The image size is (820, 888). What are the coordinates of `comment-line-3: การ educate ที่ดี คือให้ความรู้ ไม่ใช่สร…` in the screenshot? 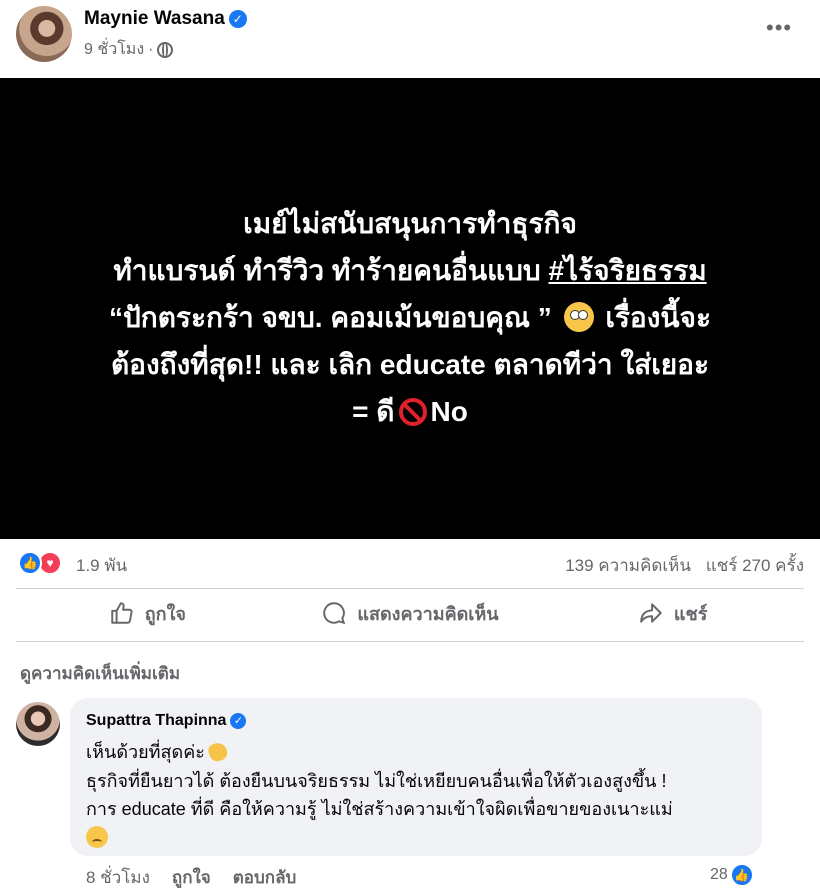 It's located at (379, 809).